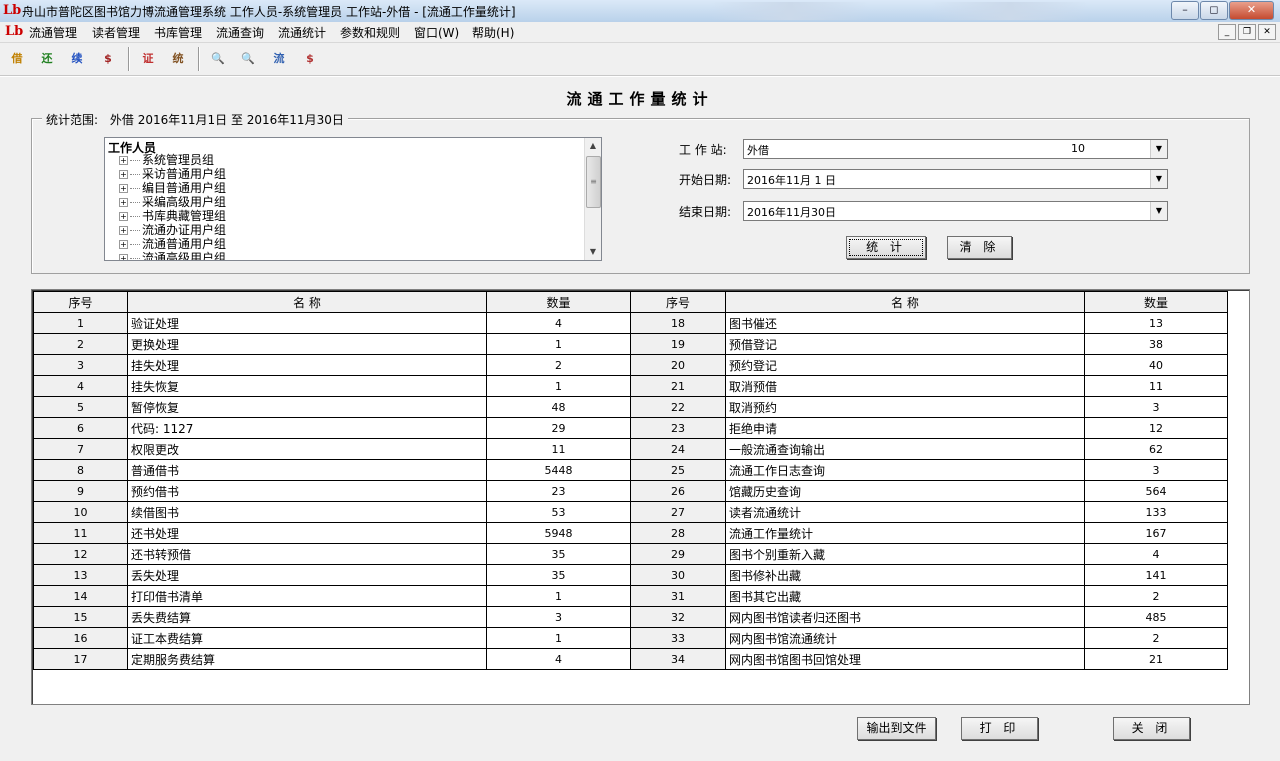 The image size is (1280, 761). I want to click on row-qty: 133, so click(1156, 512).